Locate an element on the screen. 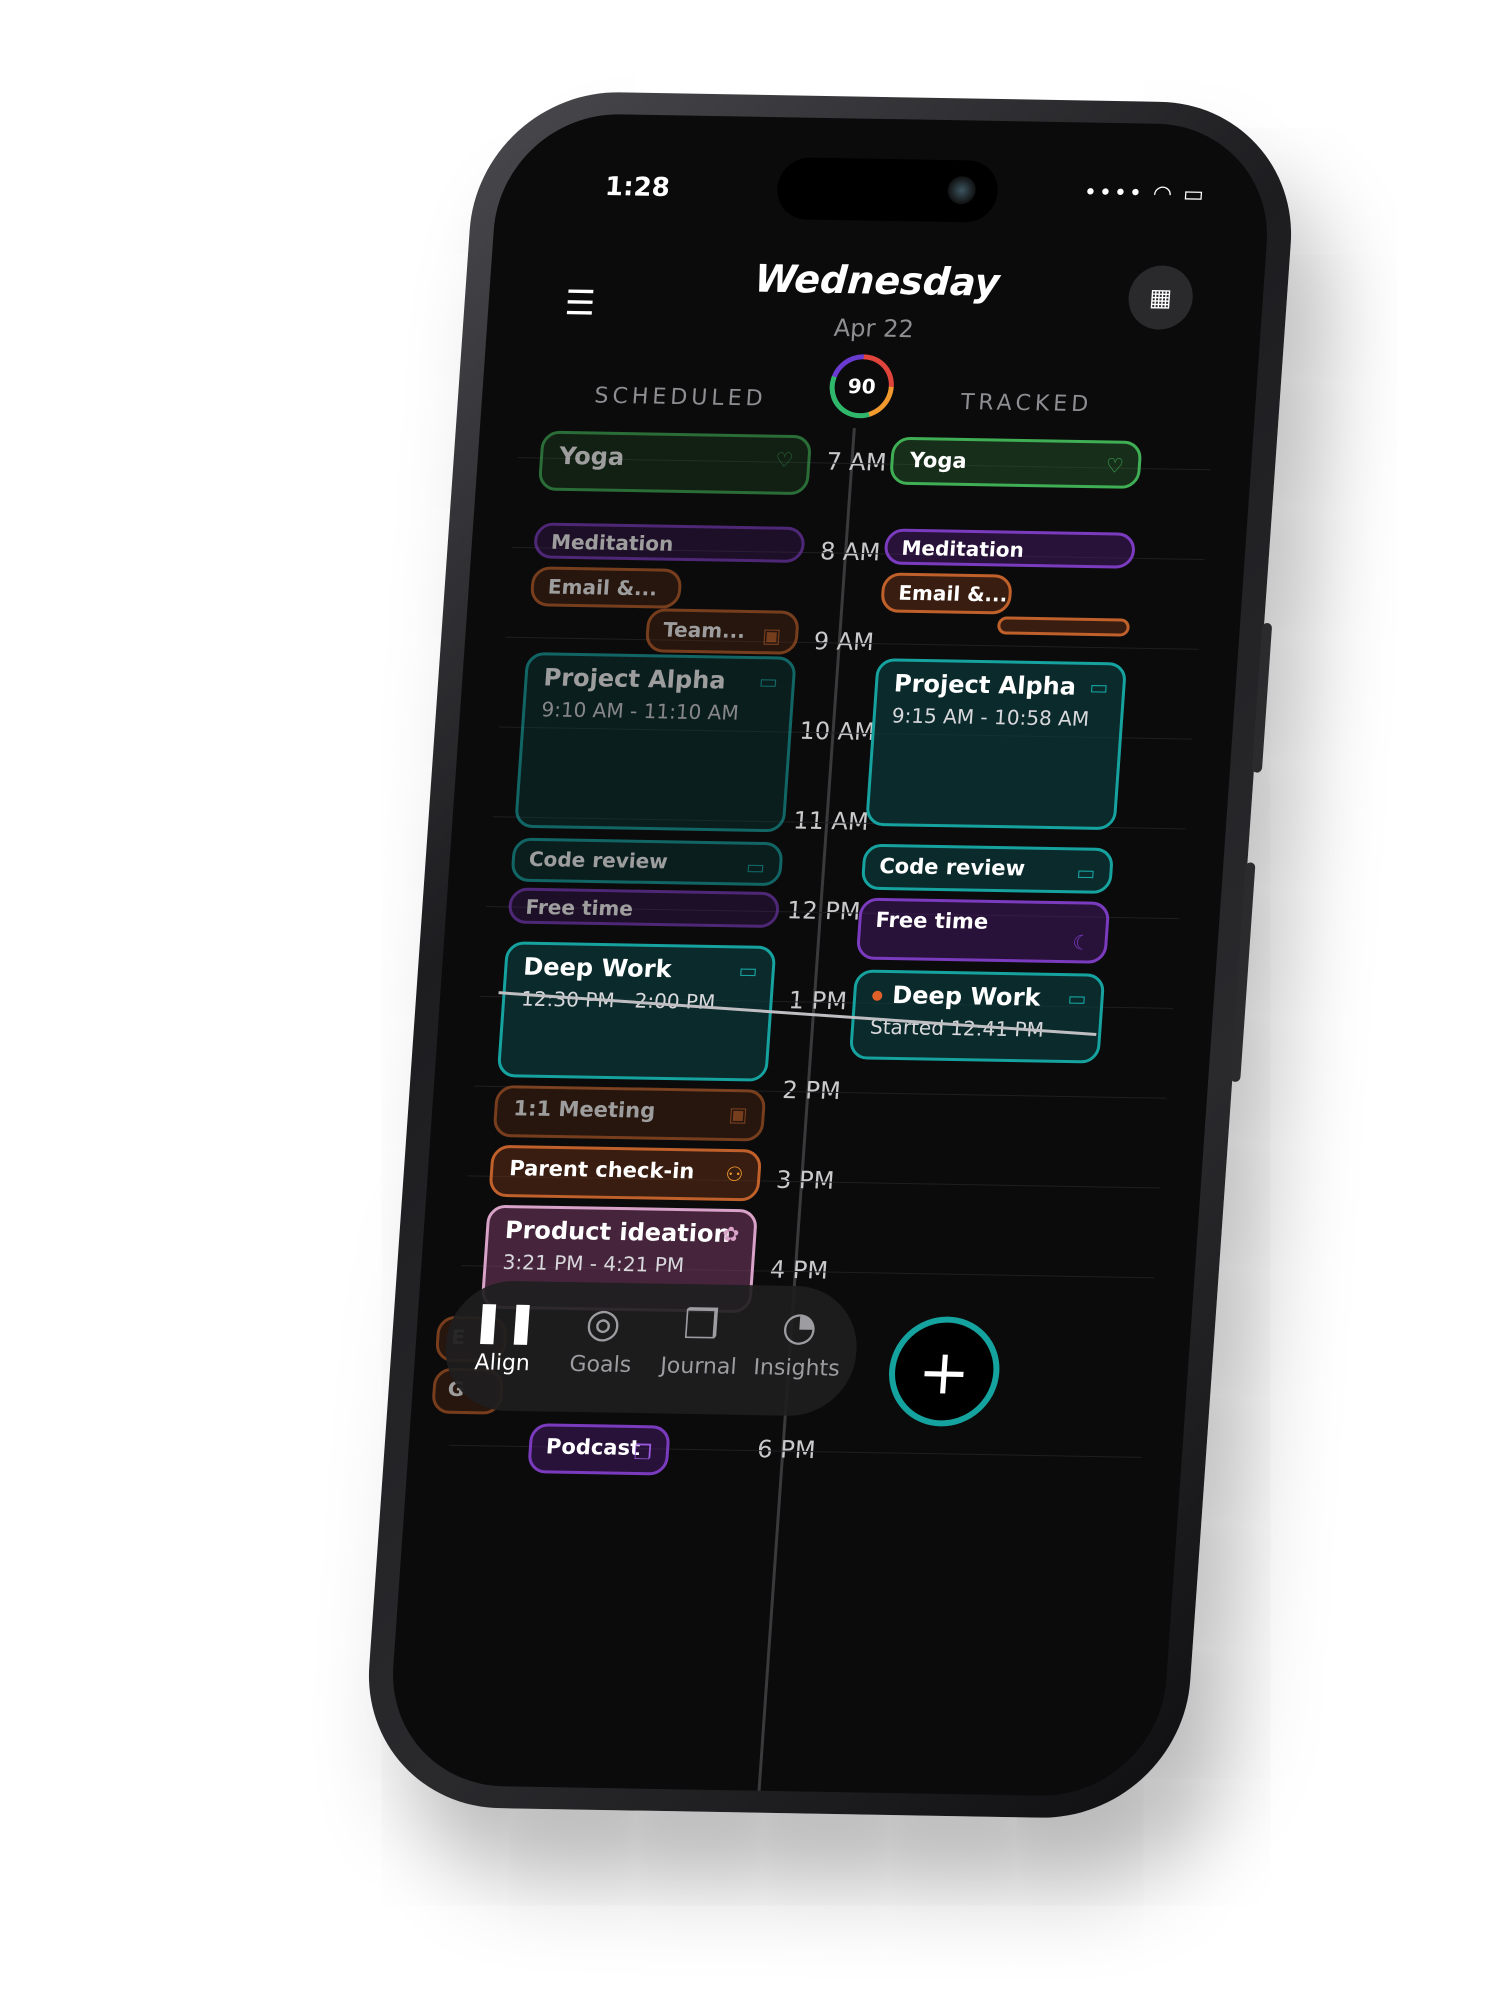  tab-label: Journal is located at coordinates (698, 1366).